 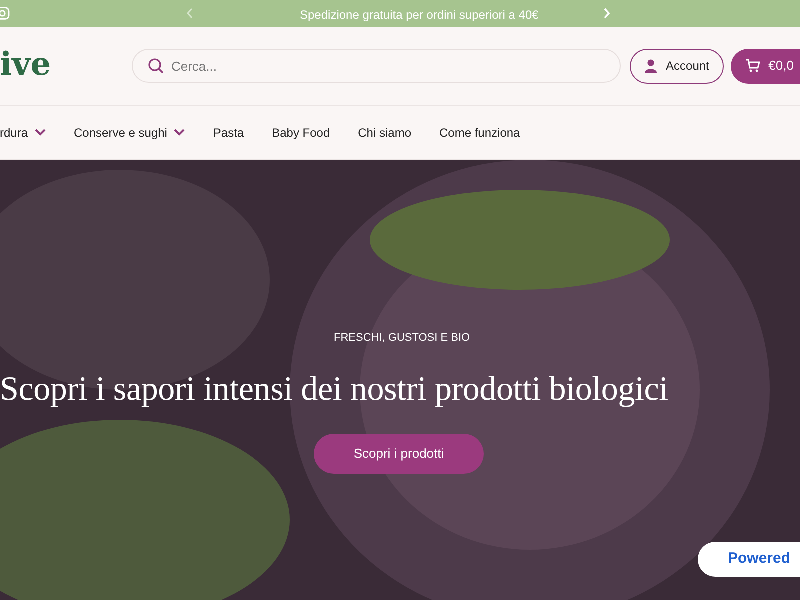 I want to click on hero-title: Scopri i sapori intensi dei nostri prodotti biologici, so click(x=334, y=390).